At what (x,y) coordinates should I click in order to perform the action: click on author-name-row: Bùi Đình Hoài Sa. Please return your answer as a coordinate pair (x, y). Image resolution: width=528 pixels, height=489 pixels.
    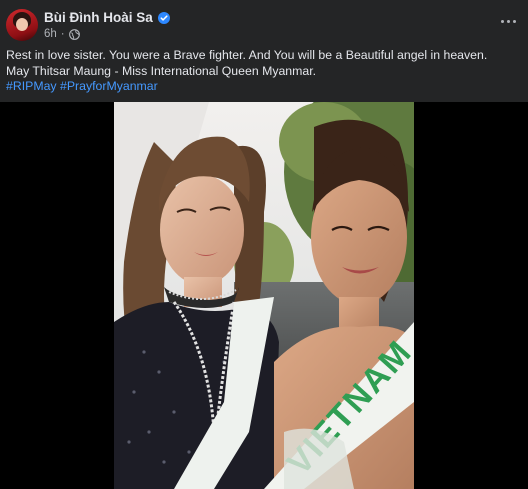
    Looking at the image, I should click on (107, 17).